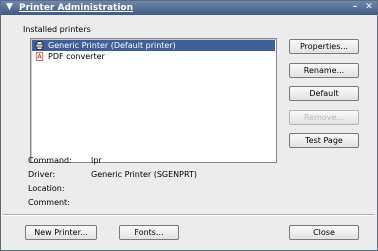  I want to click on printer-name: Generic Printer (Default printer), so click(112, 45).